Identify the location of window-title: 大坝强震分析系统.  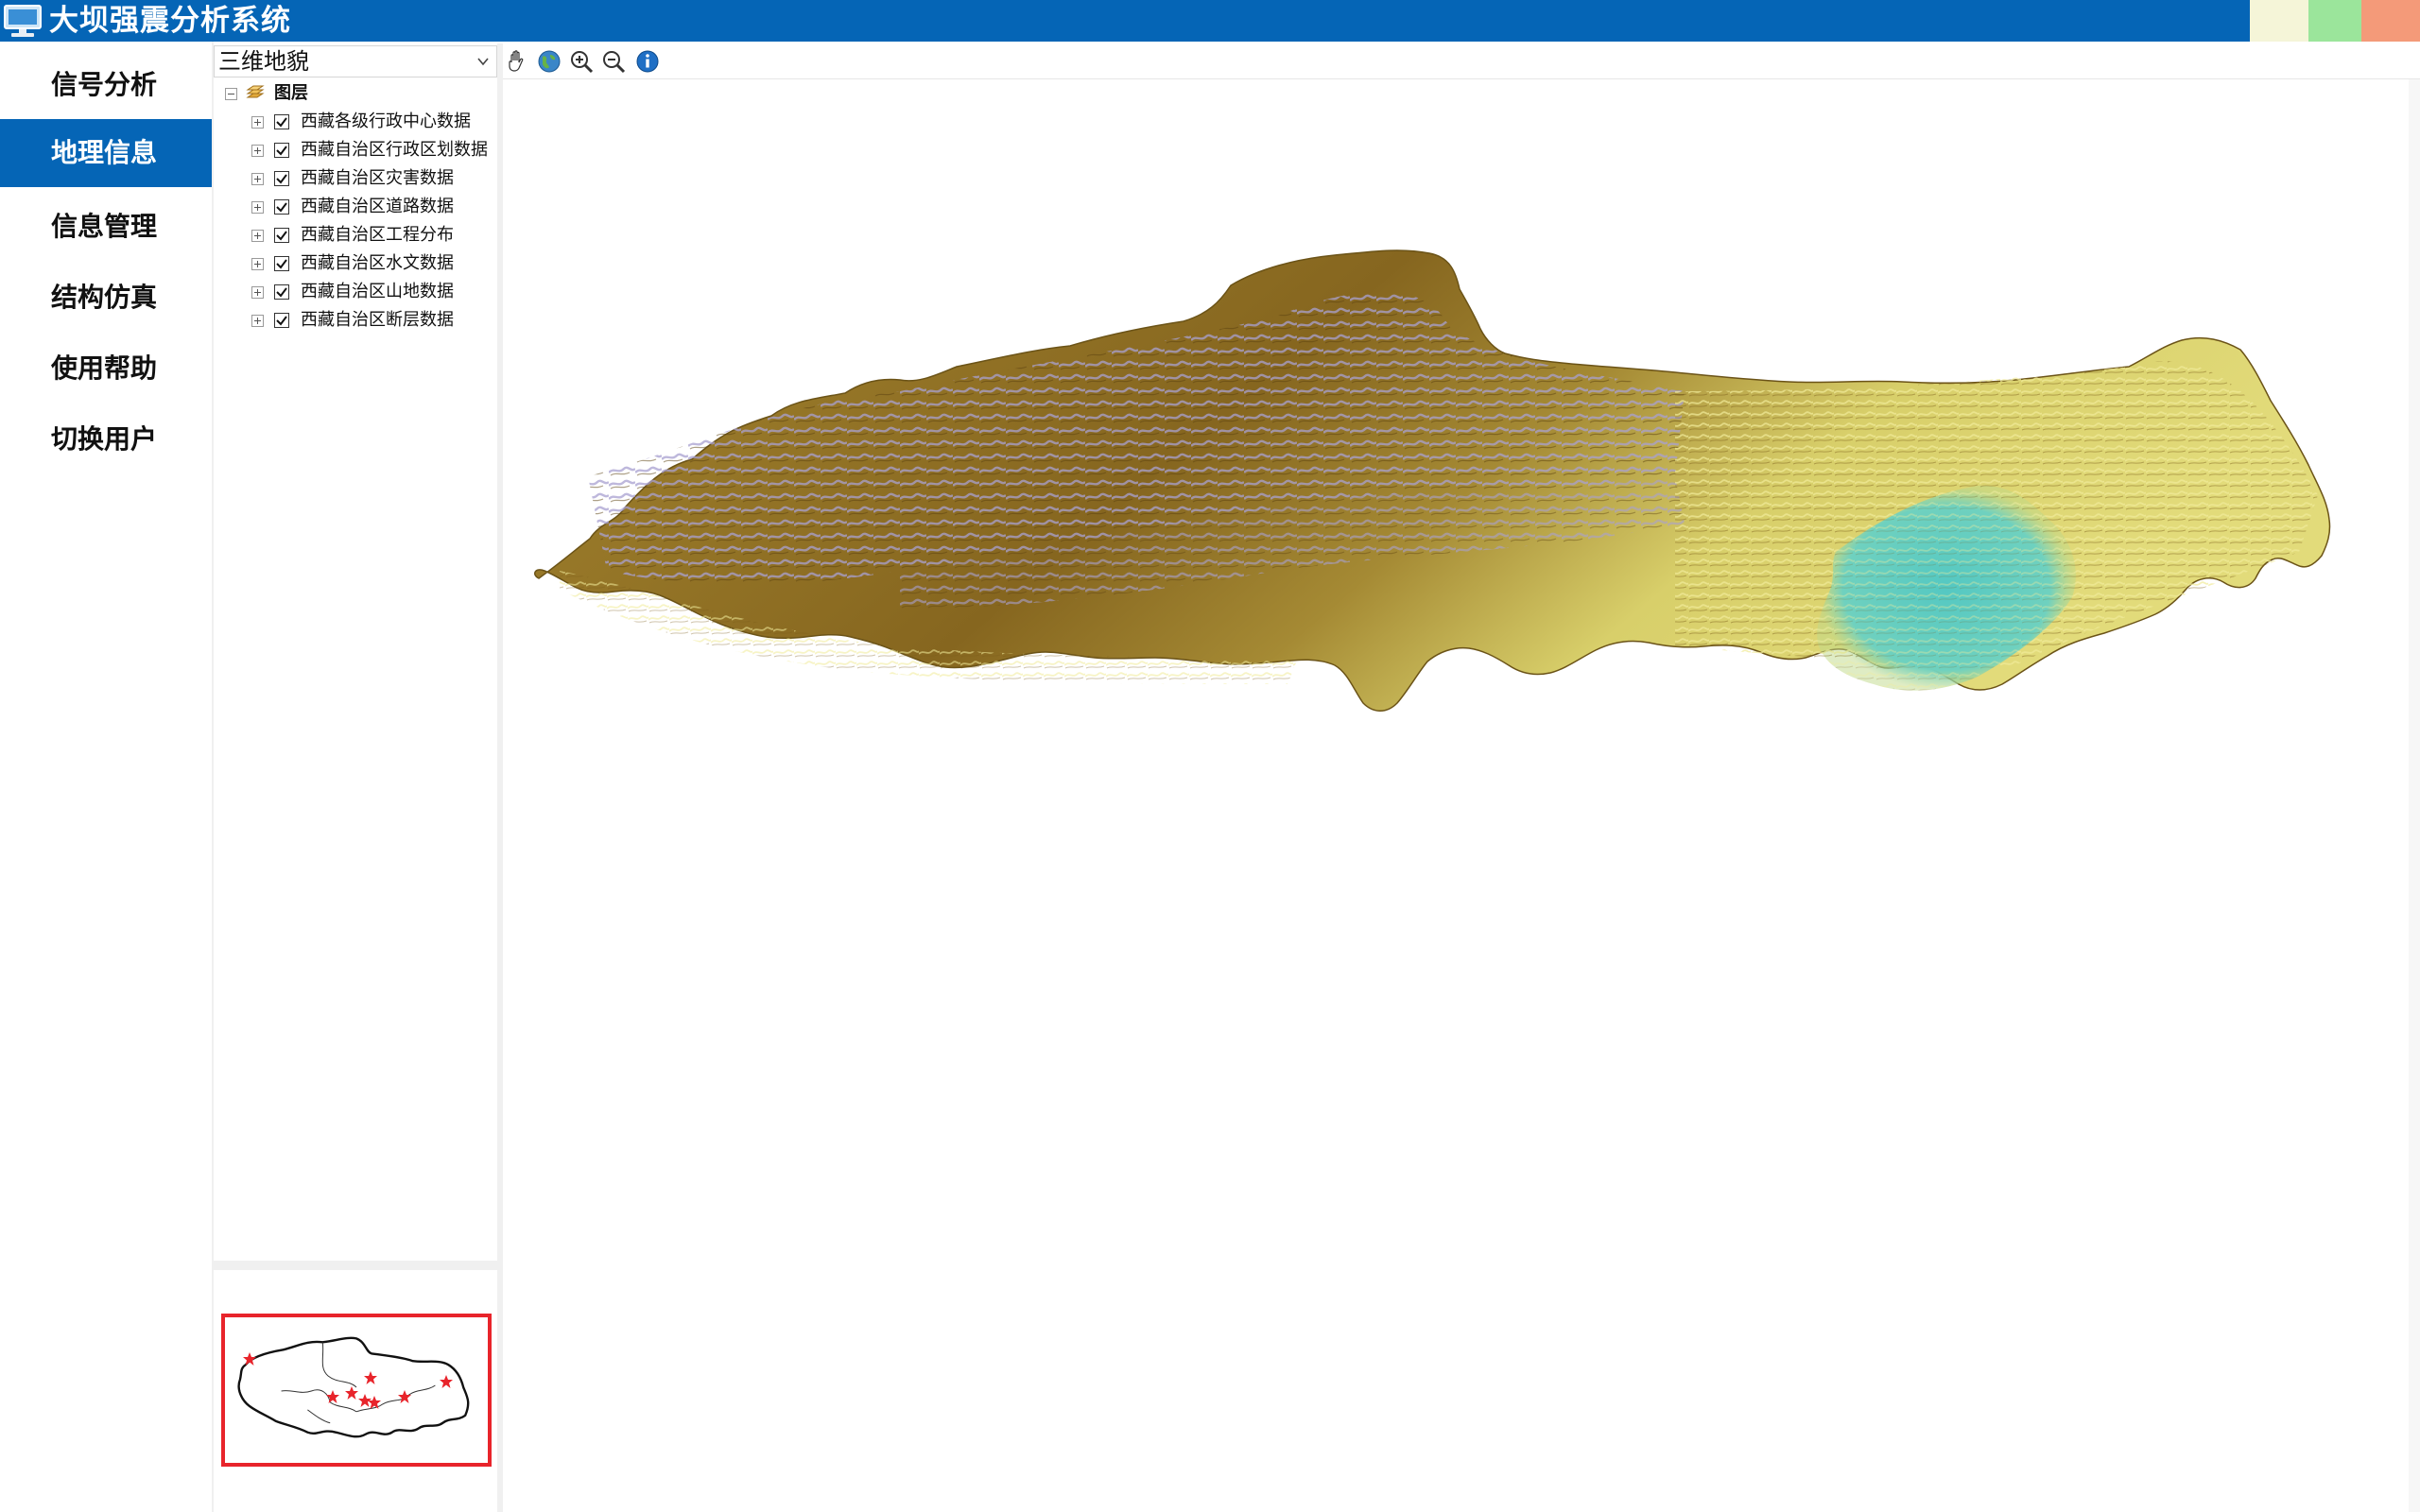
(170, 21).